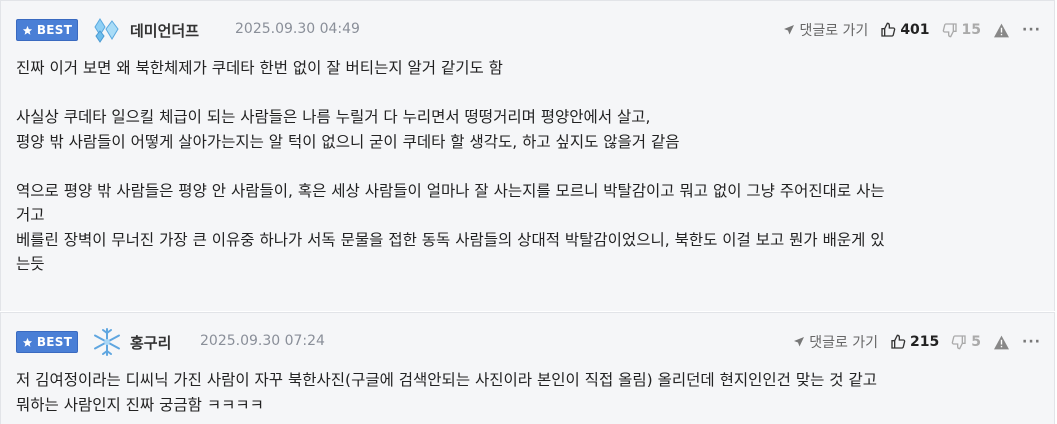  I want to click on comment-actions: 댓글로 가기 215 5 ···, so click(917, 342).